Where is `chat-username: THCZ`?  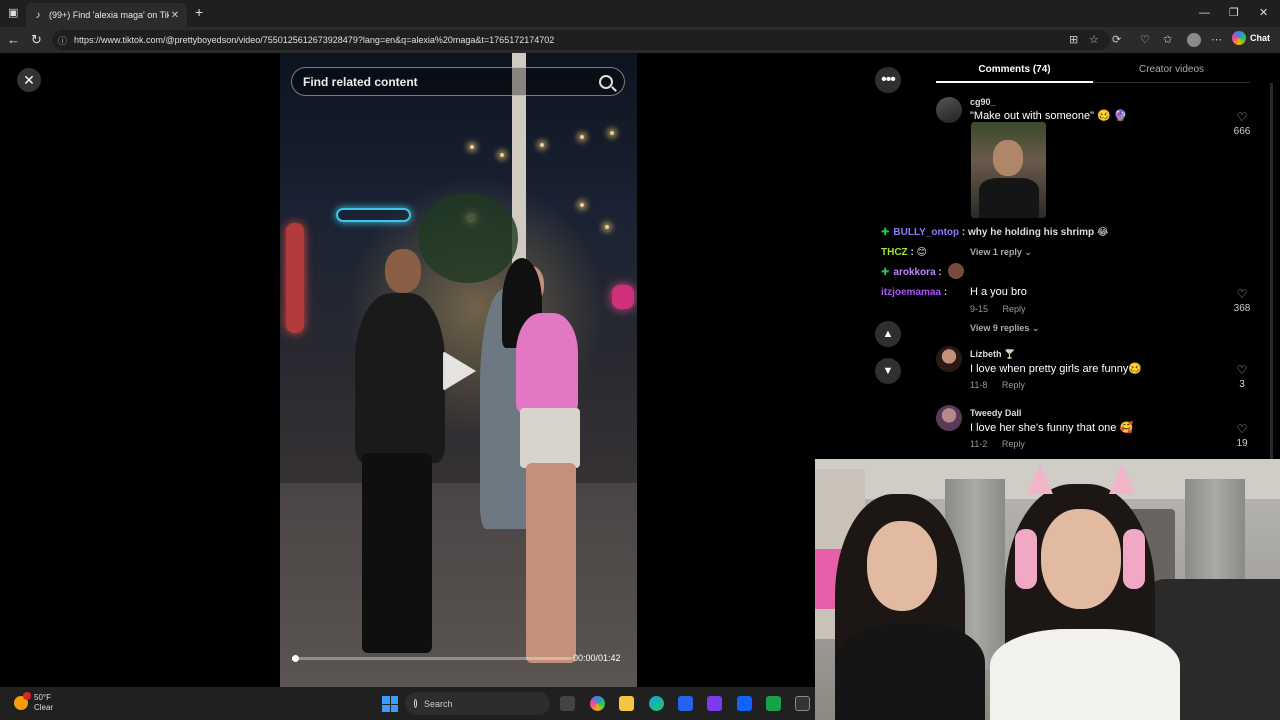
chat-username: THCZ is located at coordinates (894, 252).